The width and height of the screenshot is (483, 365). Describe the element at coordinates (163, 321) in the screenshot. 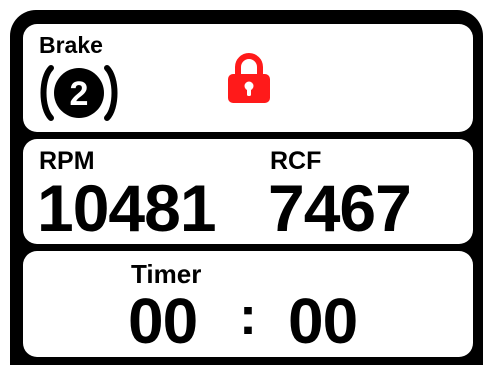

I see `timer-minutes: 00` at that location.